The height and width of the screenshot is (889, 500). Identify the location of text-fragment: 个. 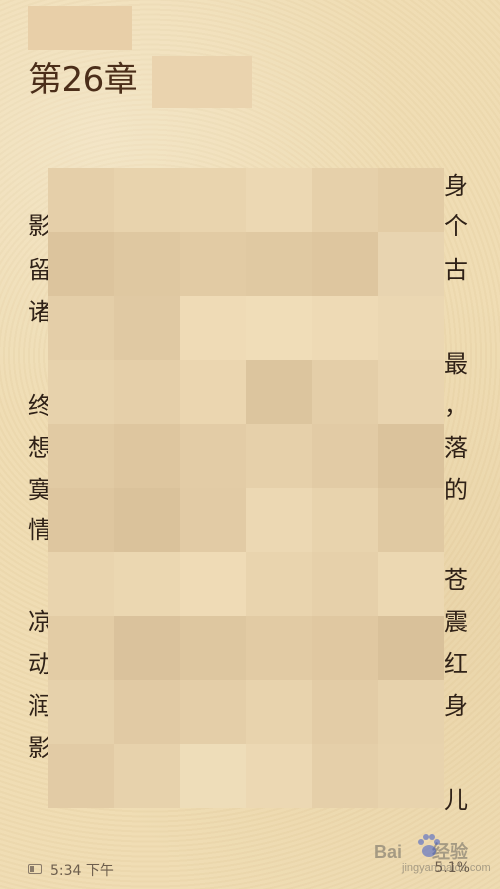
(456, 226).